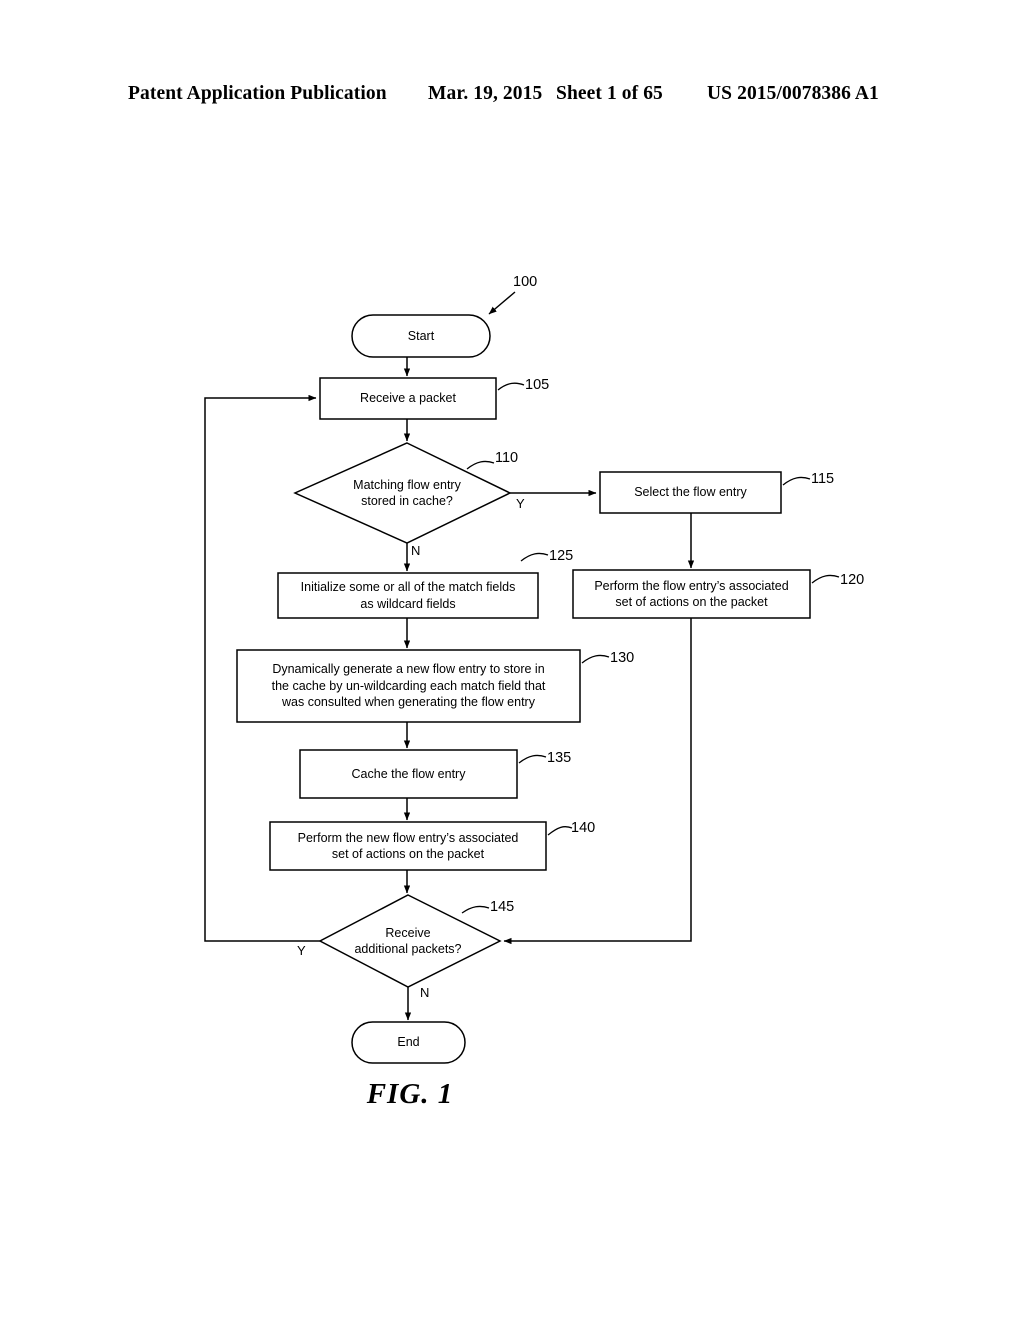 The image size is (1024, 1320). I want to click on select-entry-node-label: Select the flow entry, so click(690, 492).